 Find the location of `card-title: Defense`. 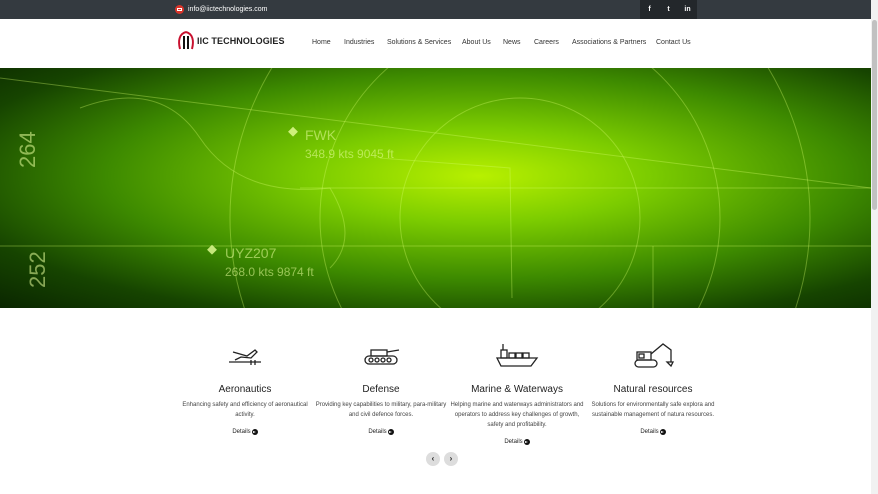

card-title: Defense is located at coordinates (381, 389).